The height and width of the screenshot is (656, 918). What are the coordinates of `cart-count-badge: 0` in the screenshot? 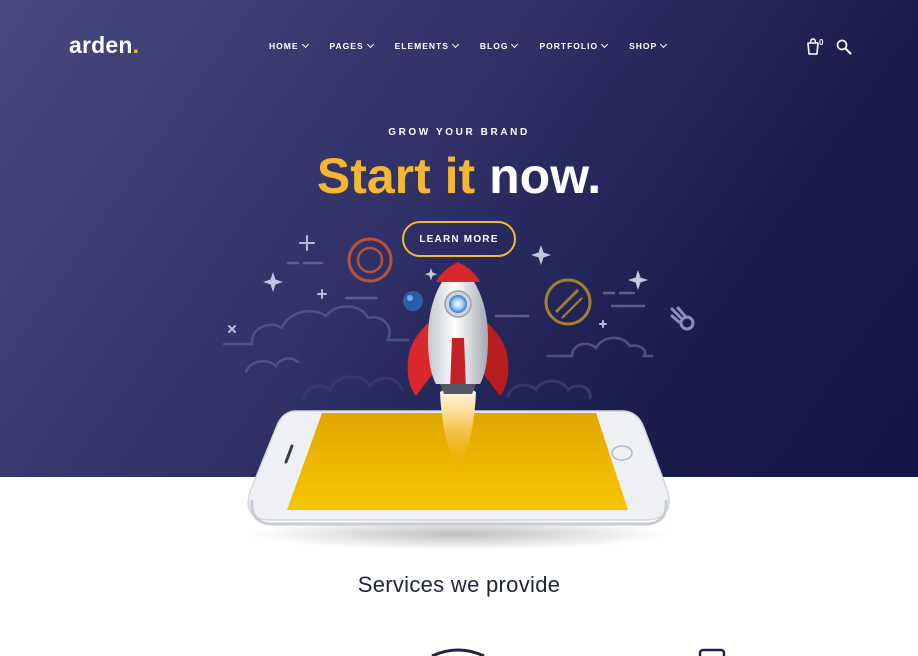 It's located at (821, 42).